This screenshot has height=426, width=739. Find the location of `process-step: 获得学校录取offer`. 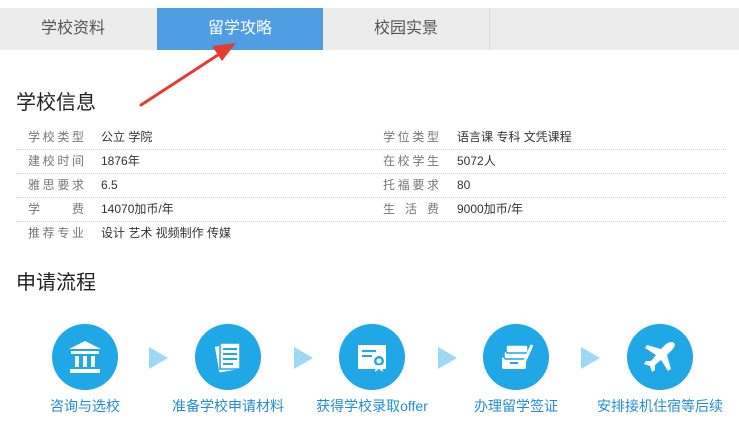

process-step: 获得学校录取offer is located at coordinates (372, 370).